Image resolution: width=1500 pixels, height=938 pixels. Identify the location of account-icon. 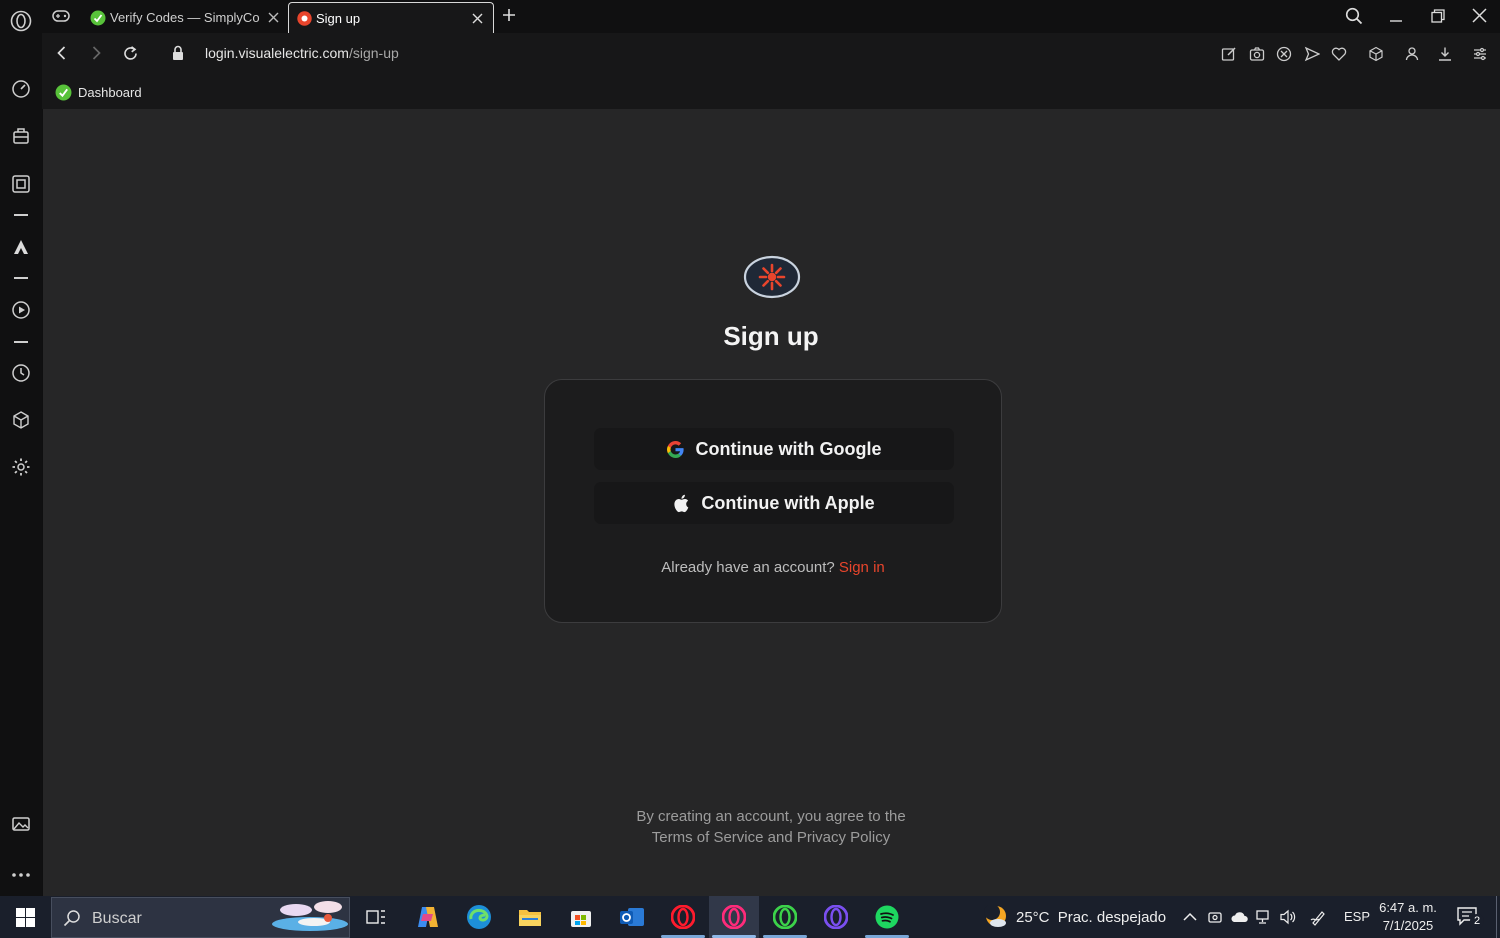
(1412, 54).